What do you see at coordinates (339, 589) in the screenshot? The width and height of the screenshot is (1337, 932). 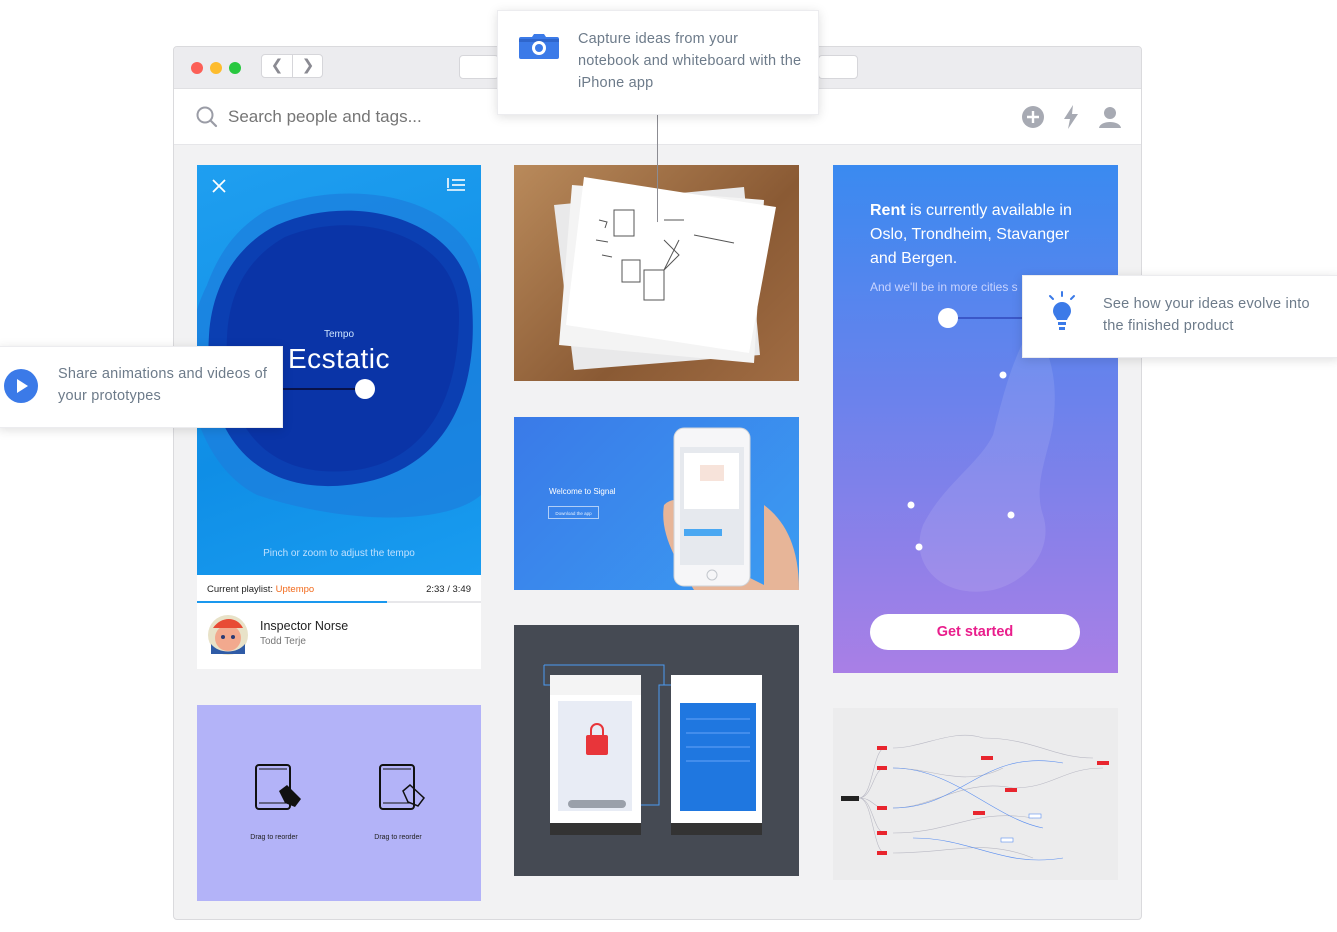 I see `playlist-row: Current playlist: Uptempo 2:33 / 3:49` at bounding box center [339, 589].